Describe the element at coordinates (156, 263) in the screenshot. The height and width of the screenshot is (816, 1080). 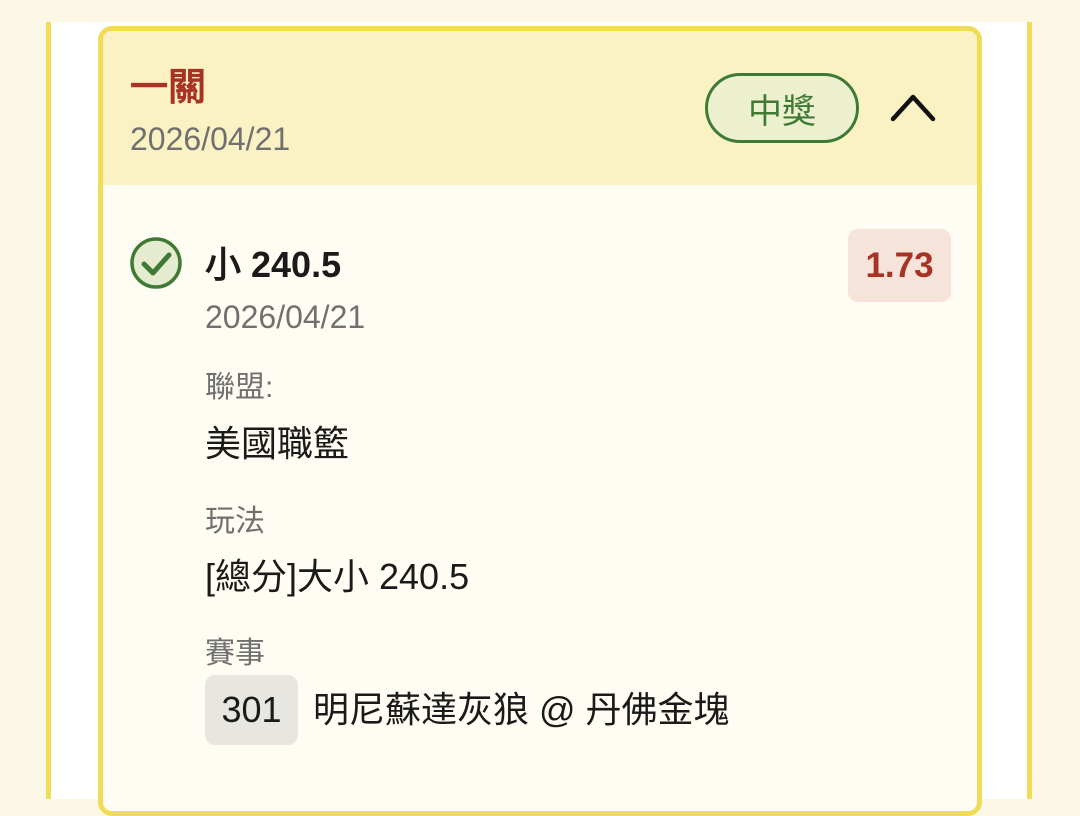
I see `check-circle-icon` at that location.